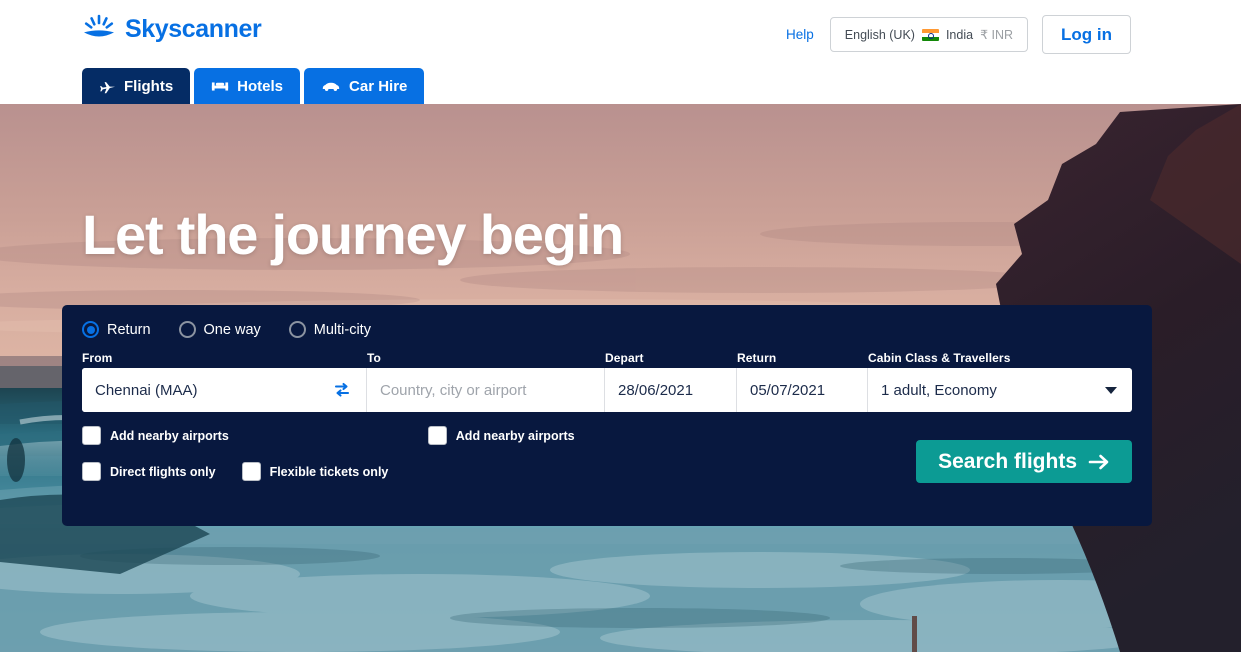 This screenshot has height=652, width=1241. I want to click on chevron-down-icon, so click(1111, 390).